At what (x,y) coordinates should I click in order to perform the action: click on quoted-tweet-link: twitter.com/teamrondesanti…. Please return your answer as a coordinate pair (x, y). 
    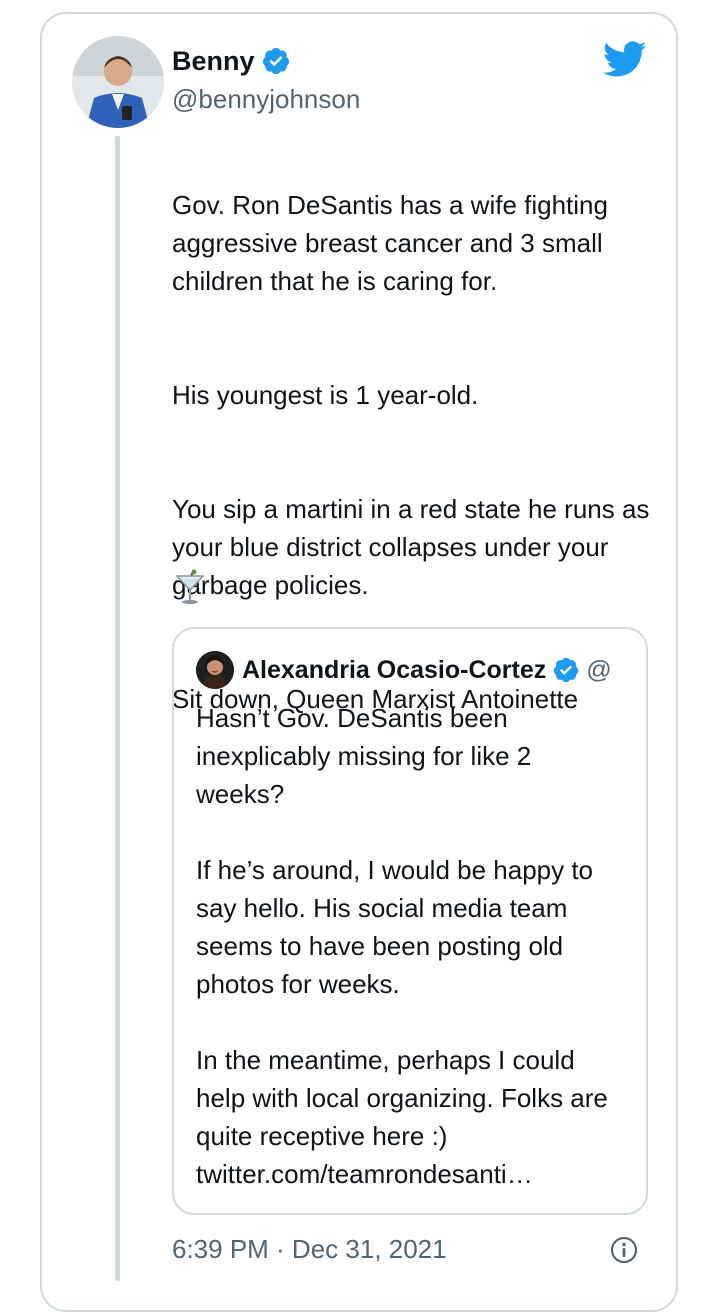
    Looking at the image, I should click on (411, 1174).